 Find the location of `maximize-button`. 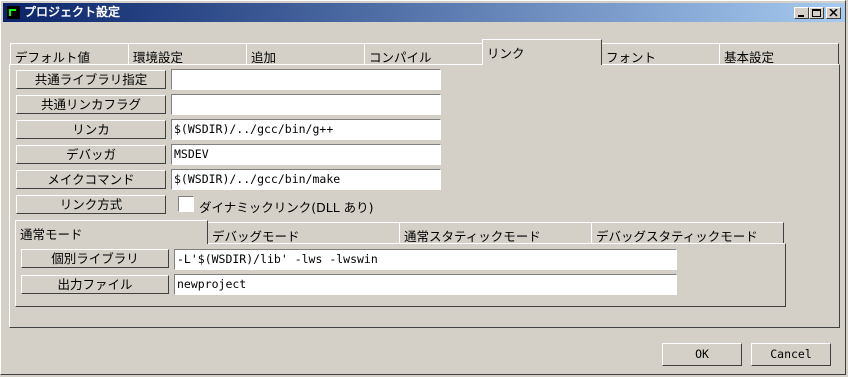

maximize-button is located at coordinates (816, 13).